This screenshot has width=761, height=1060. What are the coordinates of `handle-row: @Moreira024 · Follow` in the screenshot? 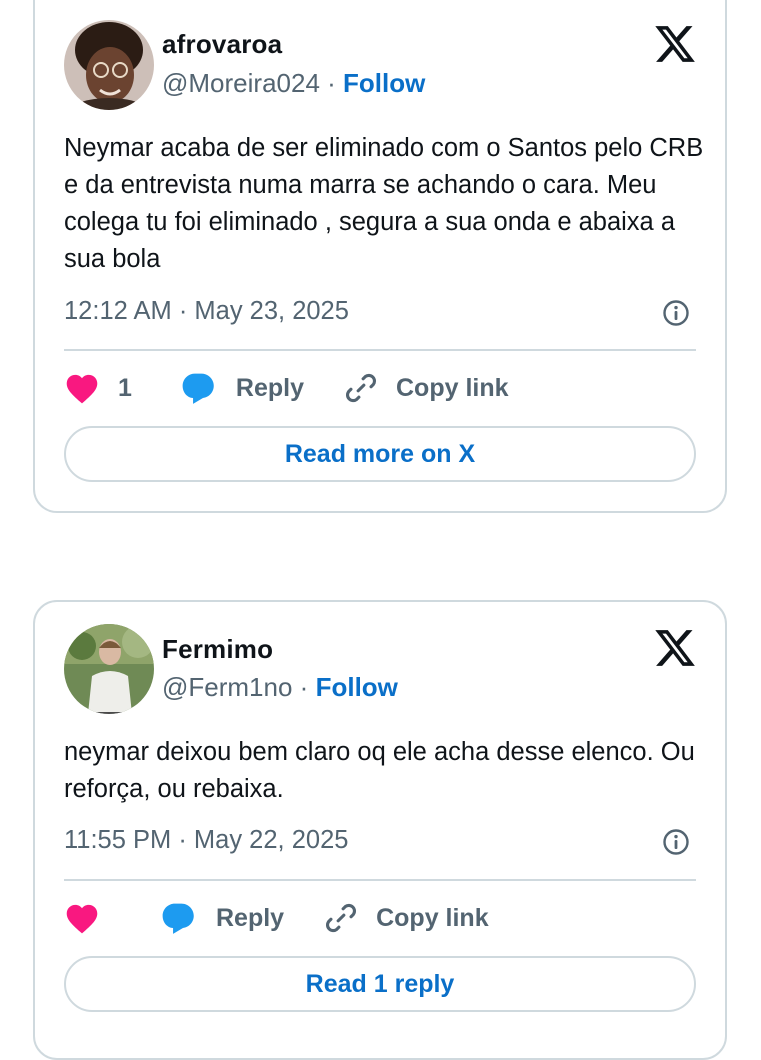 It's located at (293, 83).